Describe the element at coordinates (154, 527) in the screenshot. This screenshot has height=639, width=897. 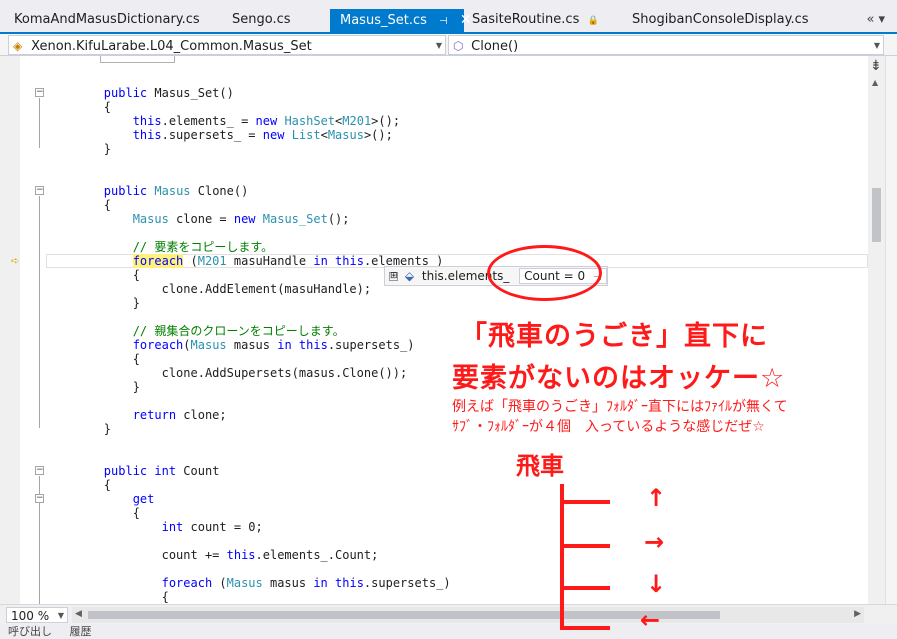
I see `code-line: int count = 0;` at that location.